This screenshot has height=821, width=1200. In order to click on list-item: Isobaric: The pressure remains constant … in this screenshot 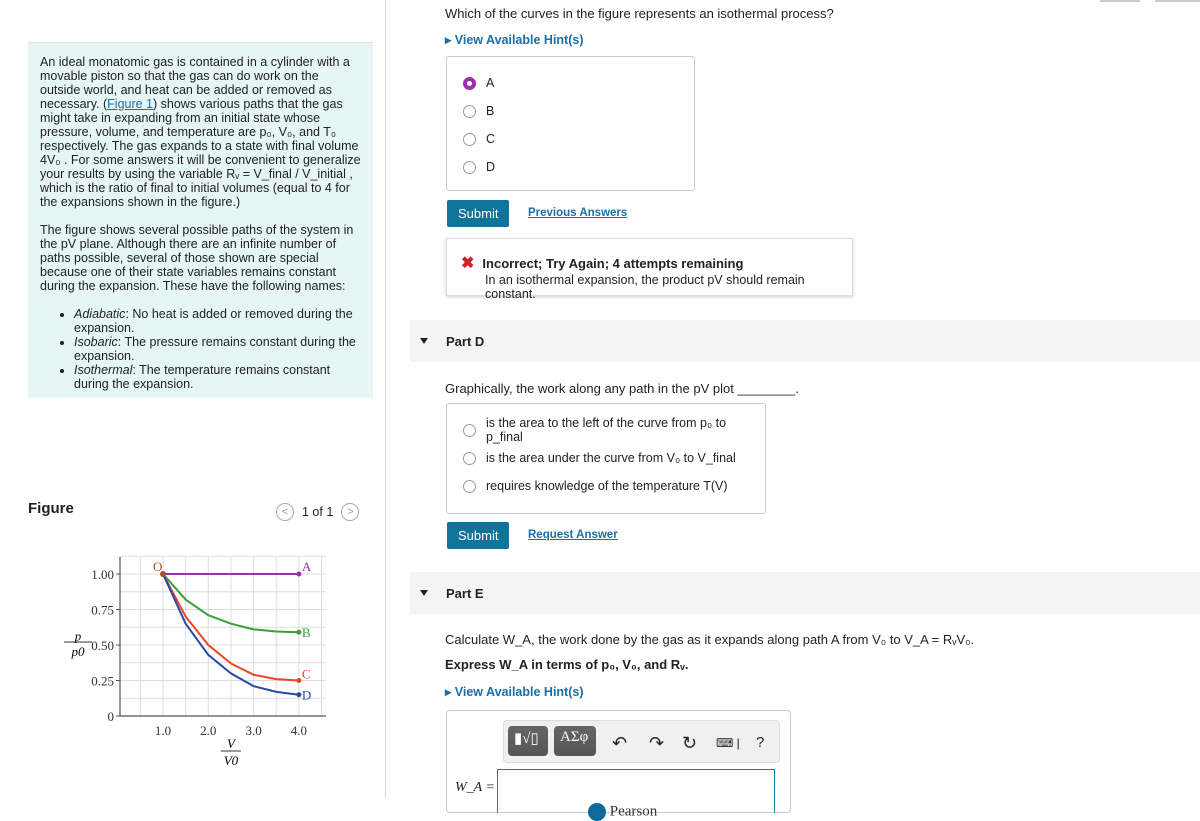, I will do `click(217, 349)`.